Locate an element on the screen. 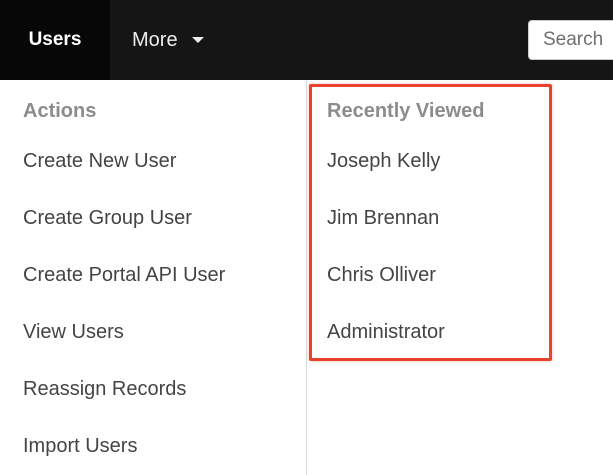 The width and height of the screenshot is (613, 475). menu-item-create-new-user: Create New User is located at coordinates (99, 161).